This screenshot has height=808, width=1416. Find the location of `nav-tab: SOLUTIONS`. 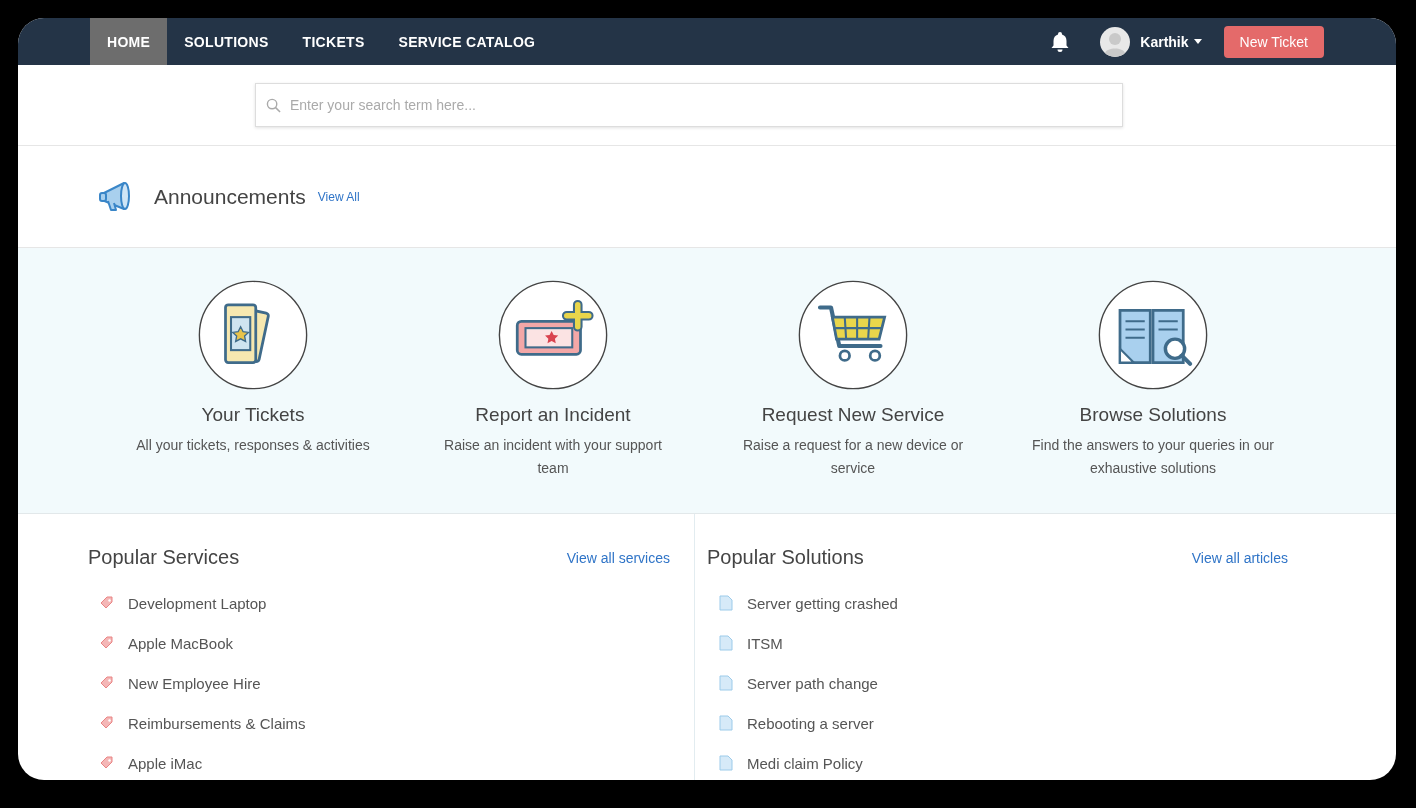

nav-tab: SOLUTIONS is located at coordinates (226, 41).